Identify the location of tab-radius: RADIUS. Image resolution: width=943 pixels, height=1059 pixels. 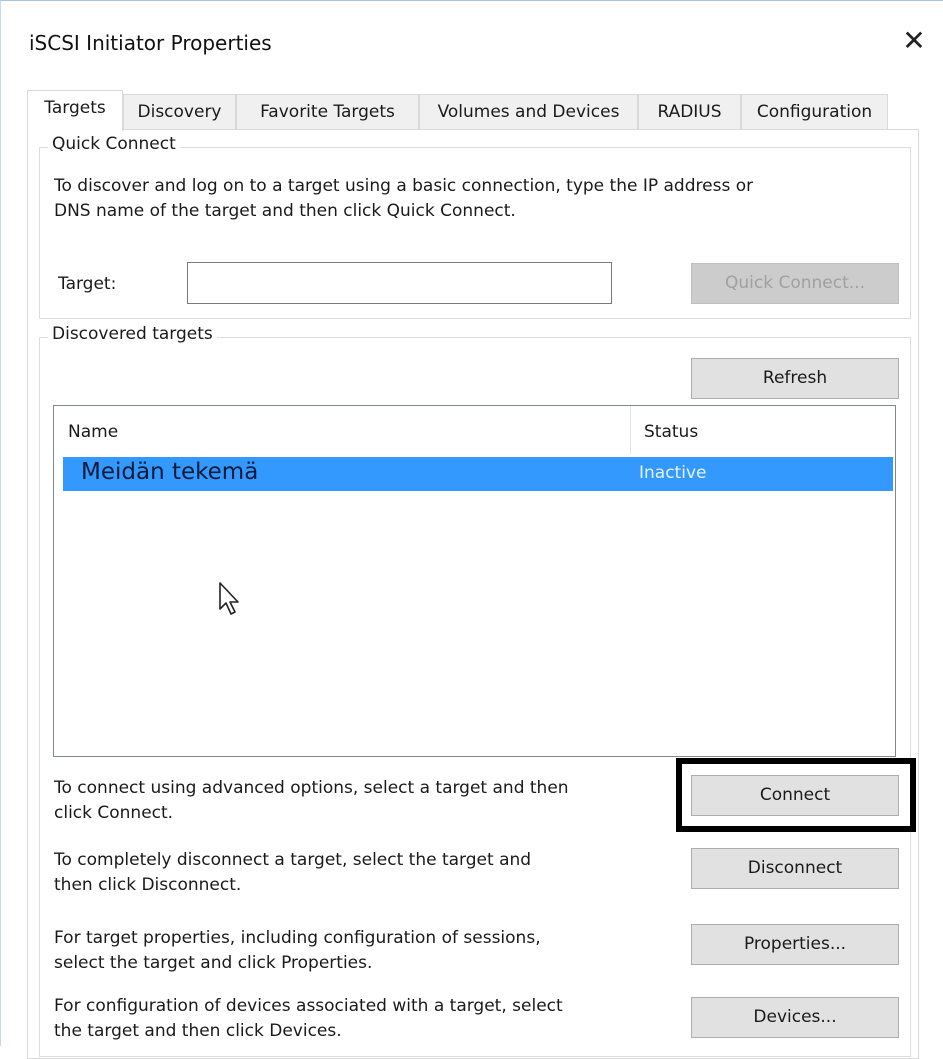
(689, 112).